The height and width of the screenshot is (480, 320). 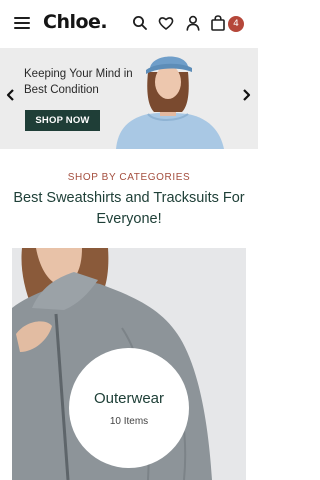 What do you see at coordinates (75, 22) in the screenshot?
I see `site-logo: Chloe.` at bounding box center [75, 22].